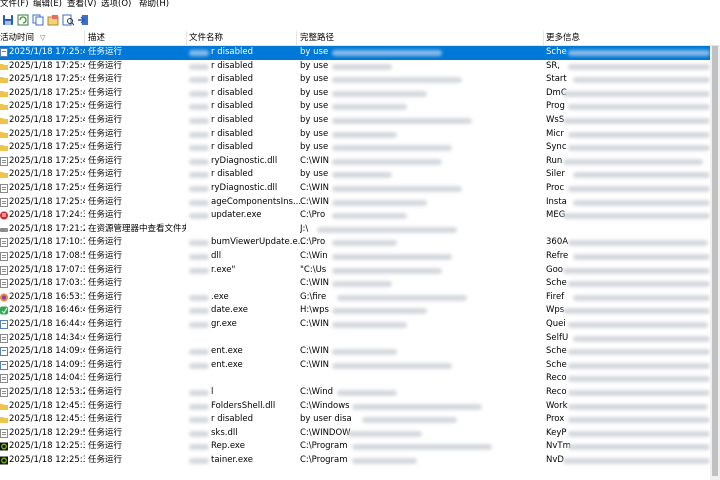 Image resolution: width=720 pixels, height=480 pixels. What do you see at coordinates (47, 283) in the screenshot?
I see `activity-time: 2025/1/18 17:03:15` at bounding box center [47, 283].